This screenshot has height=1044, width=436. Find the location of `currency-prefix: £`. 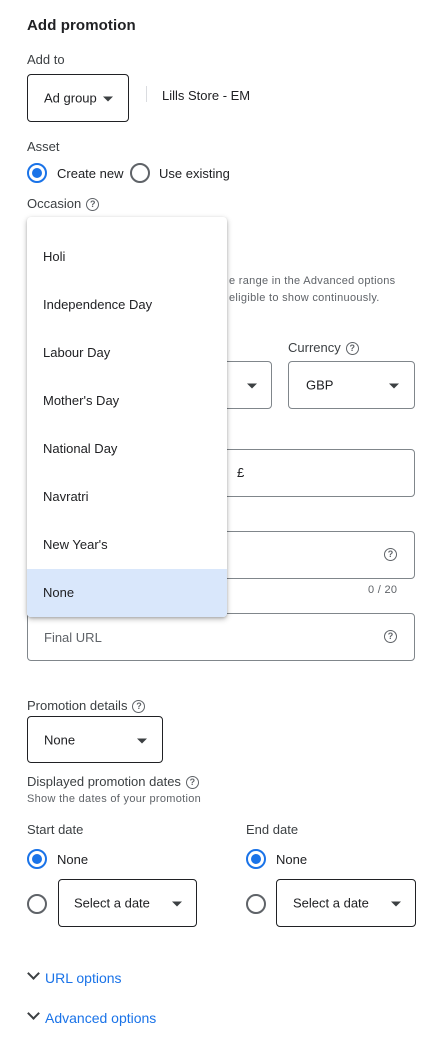

currency-prefix: £ is located at coordinates (241, 472).